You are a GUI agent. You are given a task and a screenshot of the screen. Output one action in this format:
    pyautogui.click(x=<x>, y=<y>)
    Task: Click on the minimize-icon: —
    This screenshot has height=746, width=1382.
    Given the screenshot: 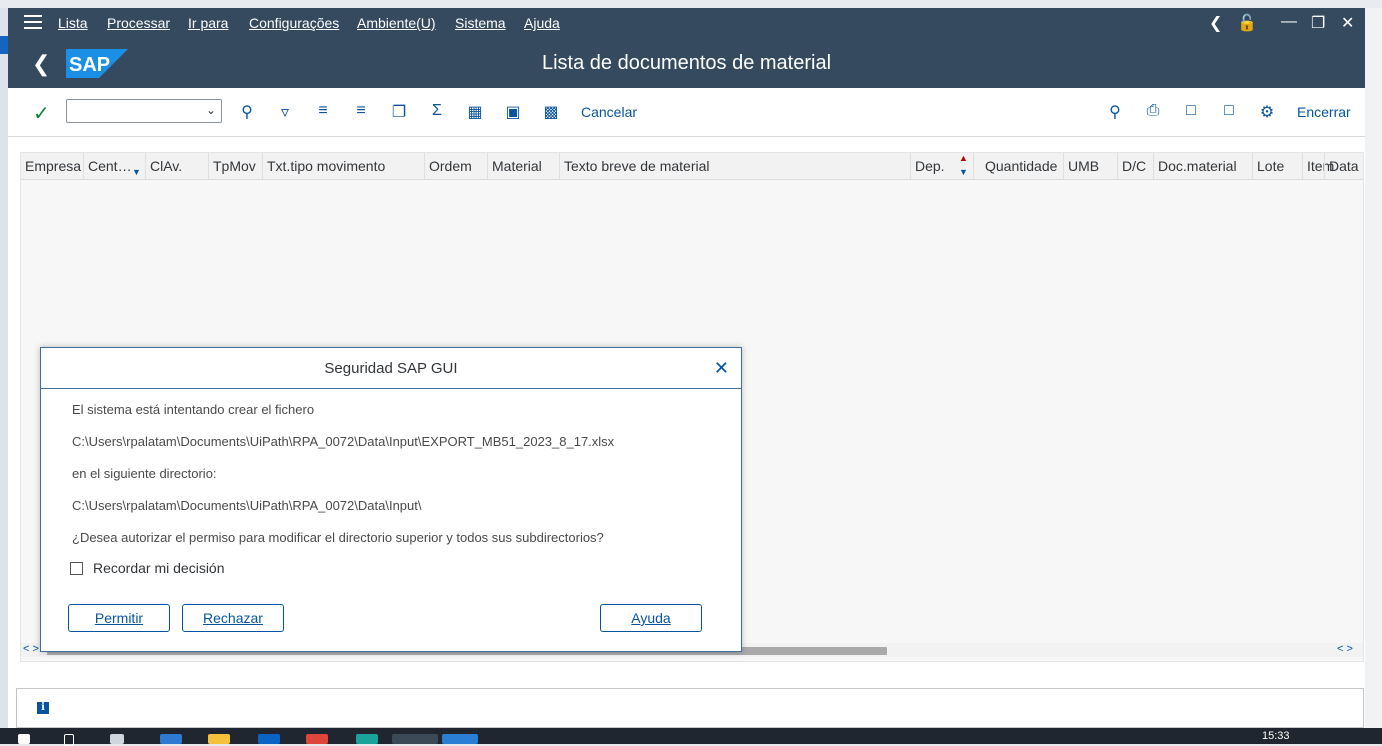 What is the action you would take?
    pyautogui.click(x=1289, y=22)
    